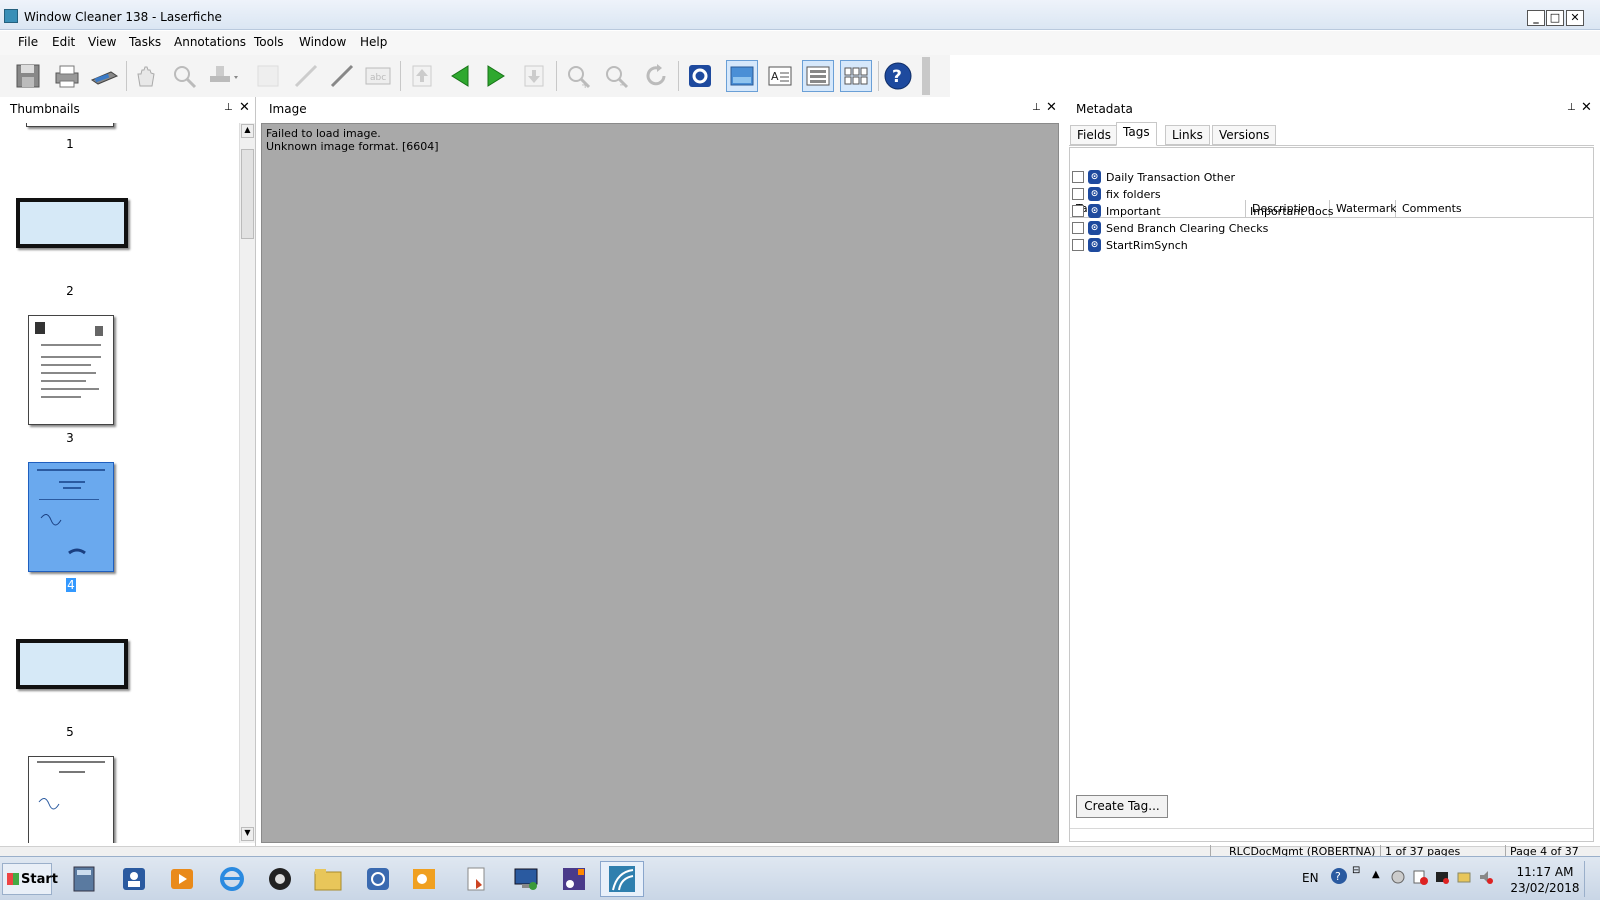 The width and height of the screenshot is (1600, 900). Describe the element at coordinates (1545, 888) in the screenshot. I see `clock-date: 23/02/2018` at that location.